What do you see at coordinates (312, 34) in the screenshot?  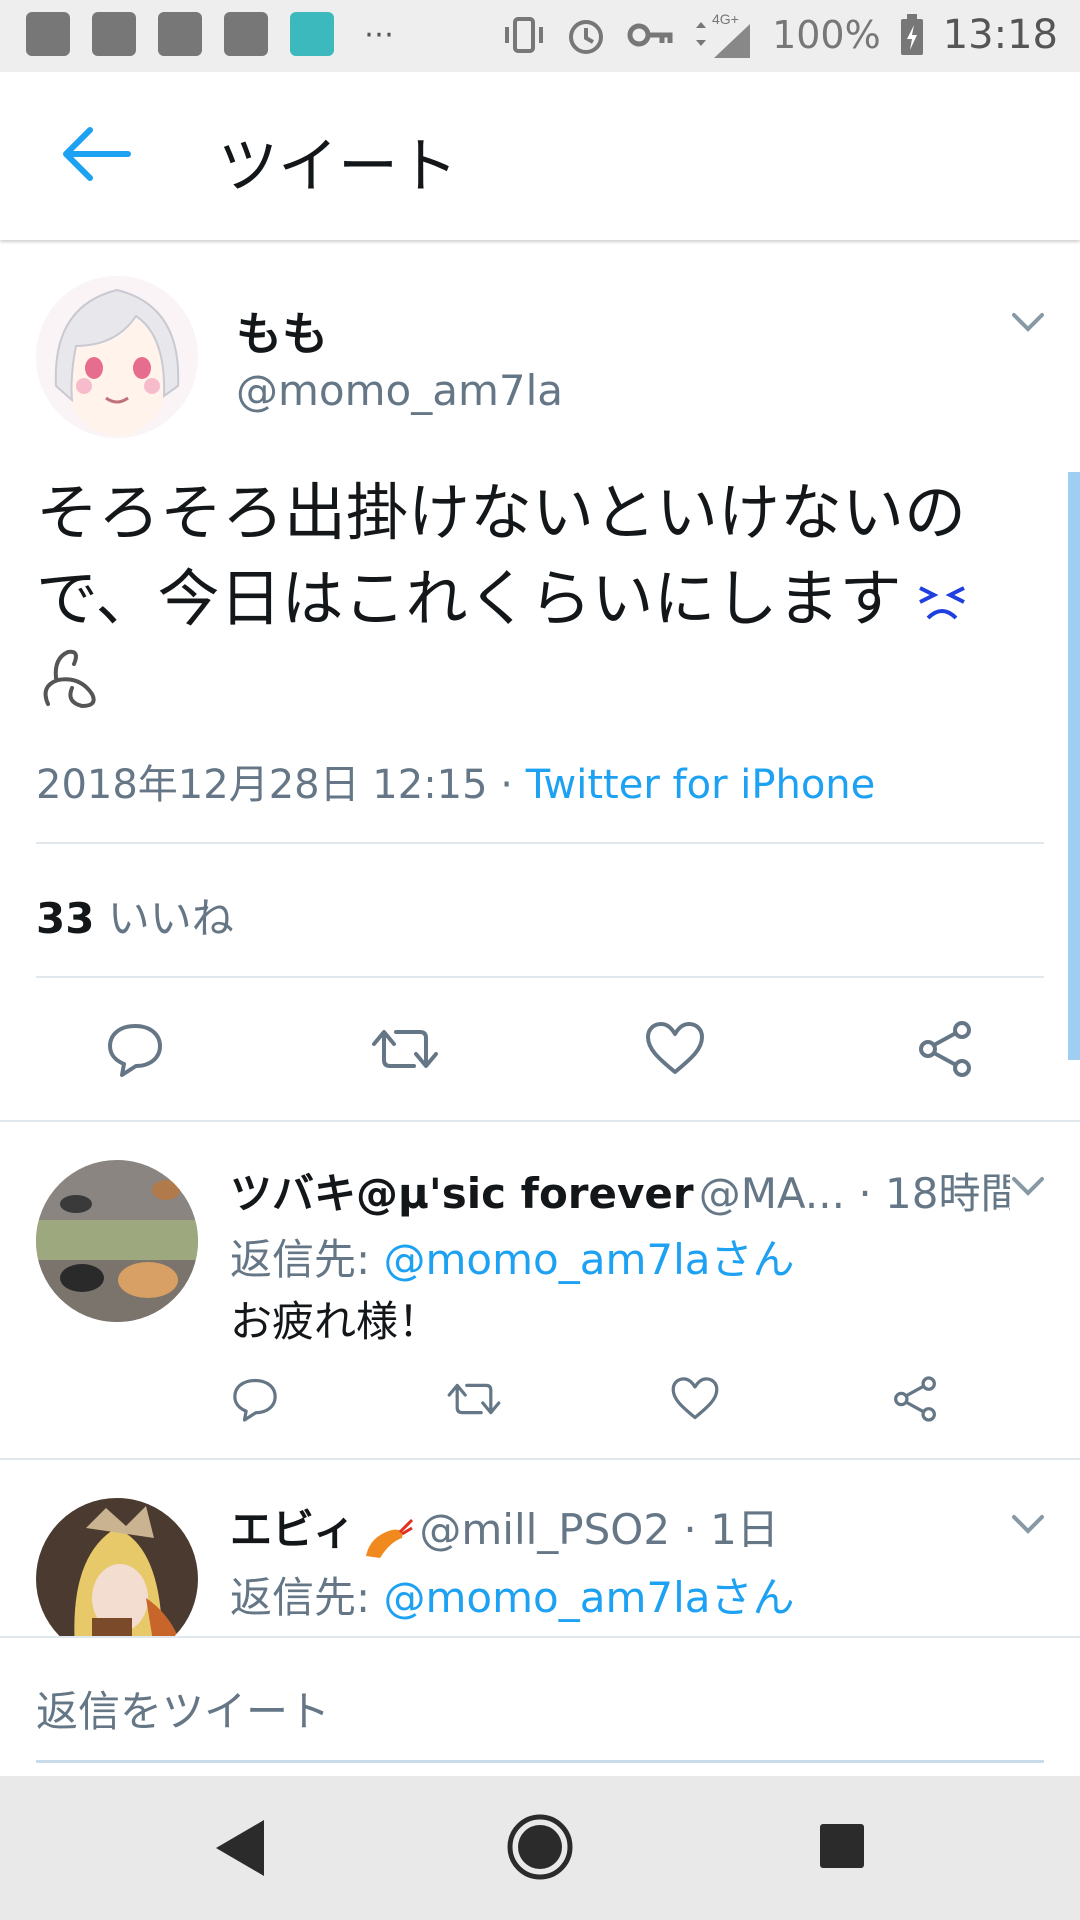 I see `calculator-notification-icon` at bounding box center [312, 34].